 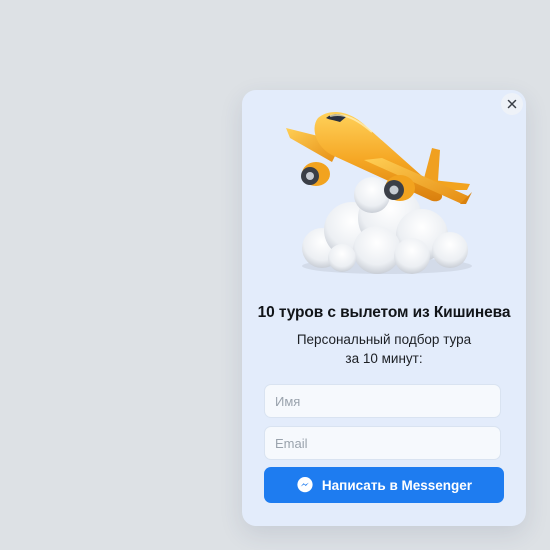 I want to click on popup-subtitle: Персональный подбор тура за 10 минут:, so click(x=384, y=349).